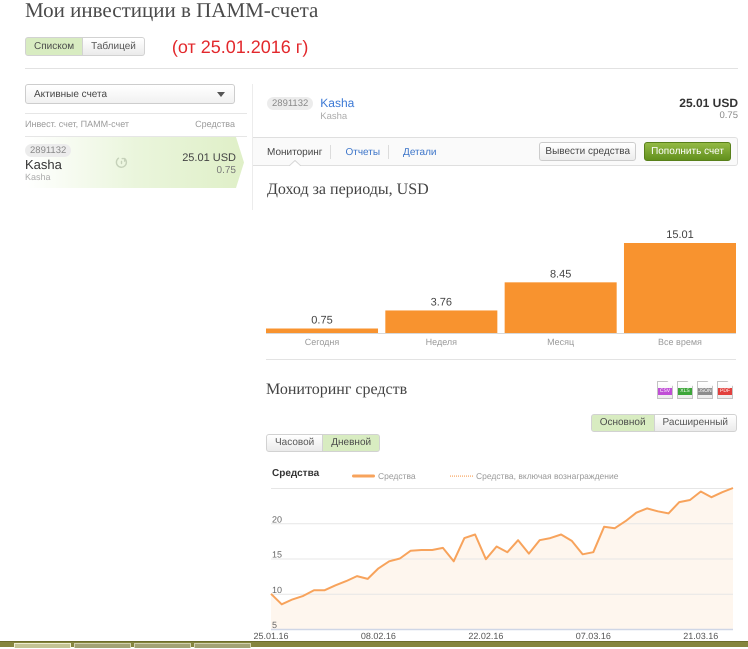 The height and width of the screenshot is (649, 748). Describe the element at coordinates (547, 476) in the screenshot. I see `legend-label: Средства, включая вознаграждение` at that location.